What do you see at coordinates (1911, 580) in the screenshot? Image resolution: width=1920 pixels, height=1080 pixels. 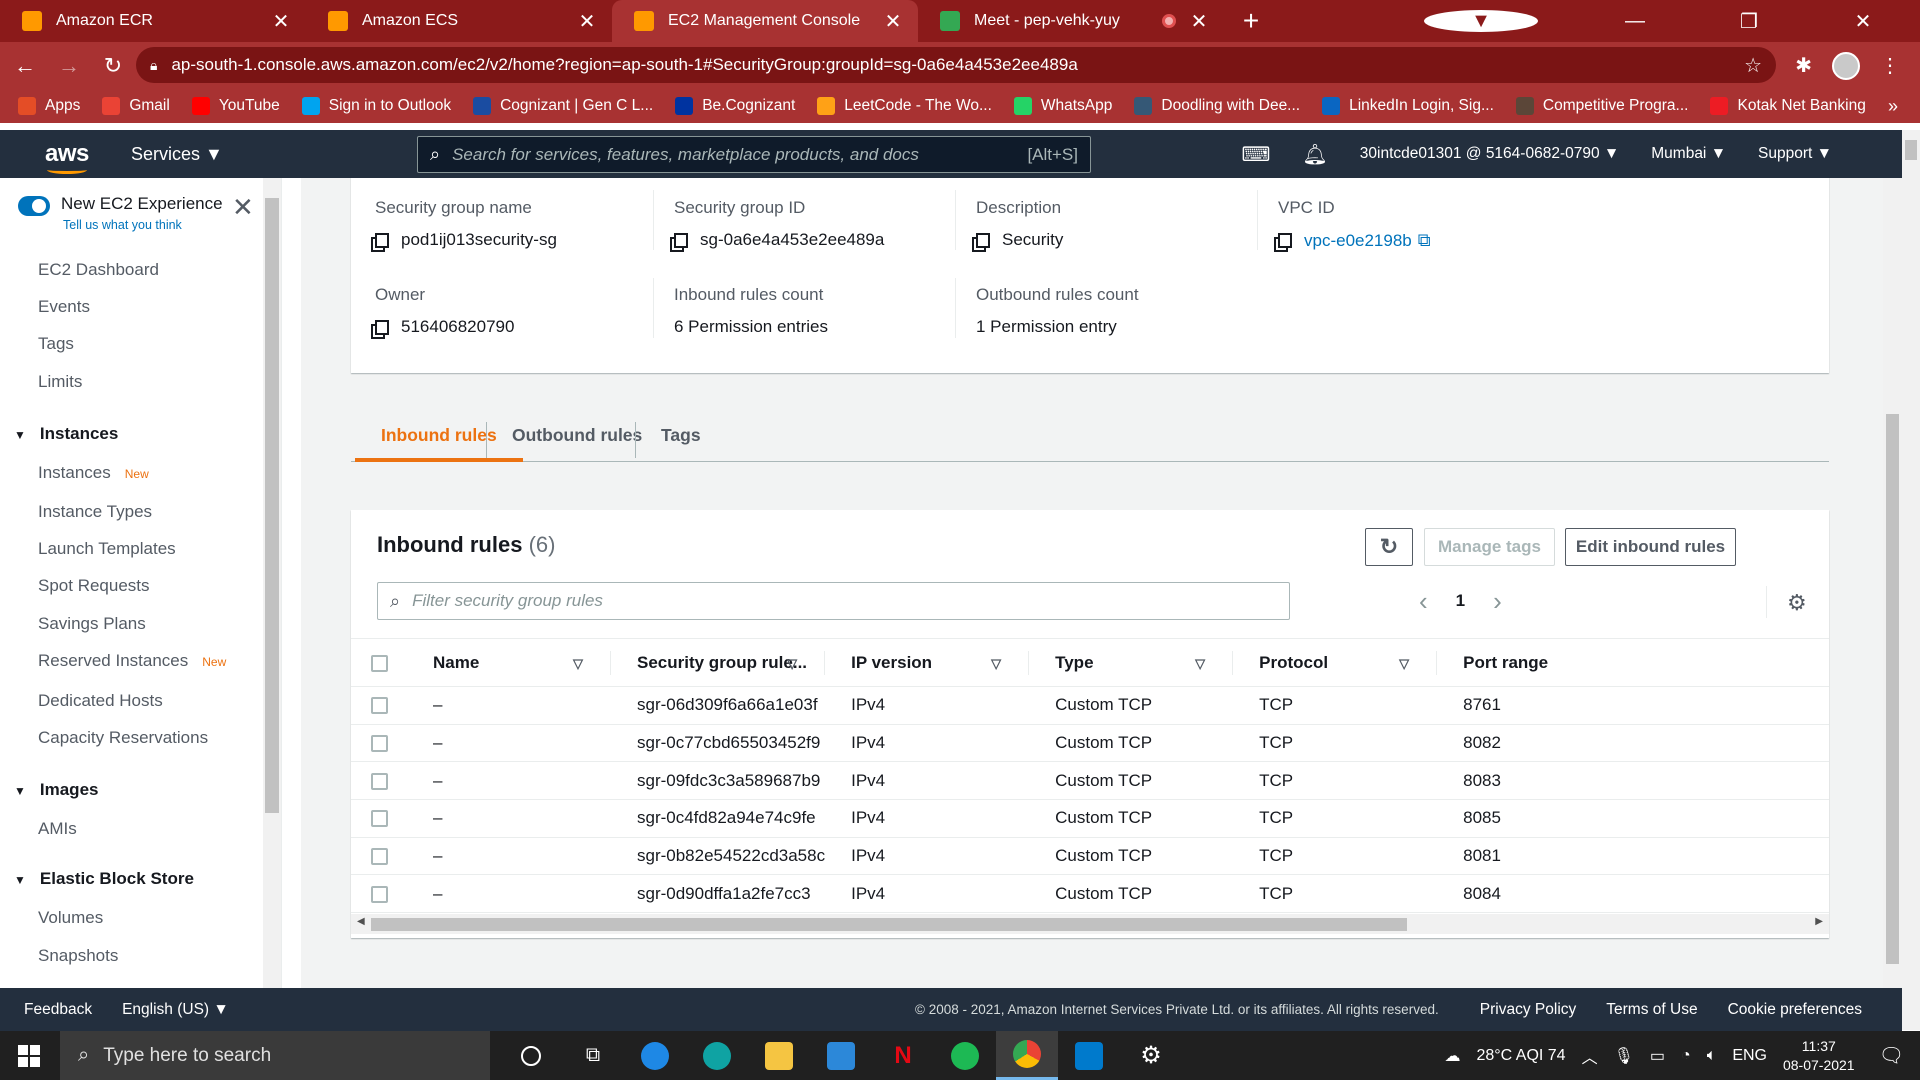 I see `page-scrollbar` at bounding box center [1911, 580].